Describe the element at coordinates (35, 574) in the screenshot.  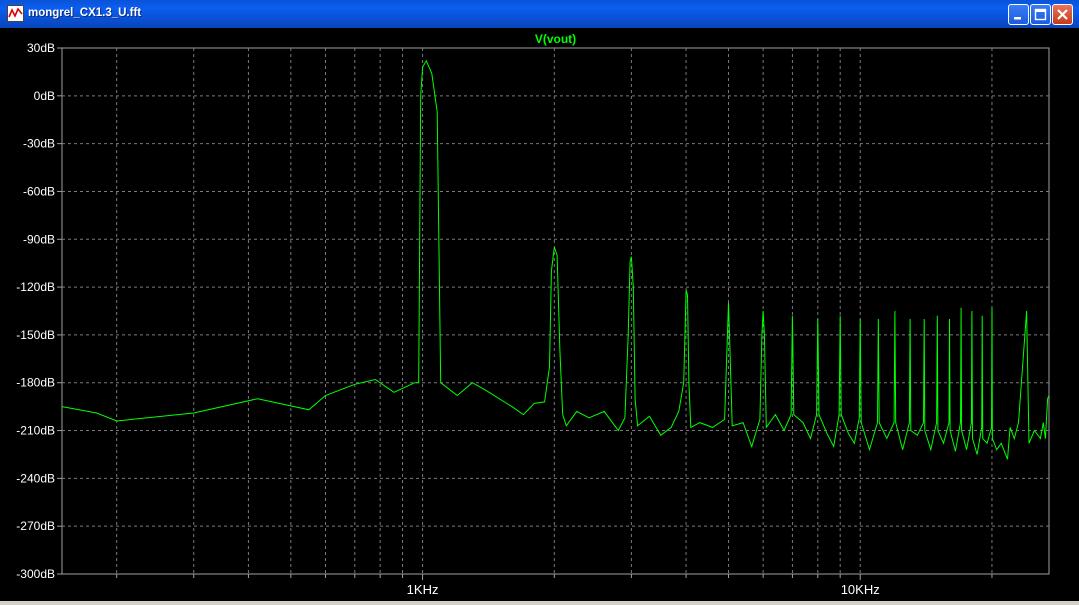
I see `y-tick-label: -300dB` at that location.